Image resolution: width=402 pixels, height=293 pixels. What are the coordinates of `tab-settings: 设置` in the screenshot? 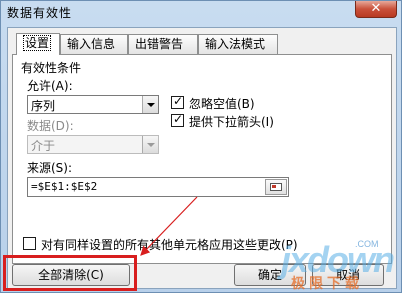 It's located at (38, 44).